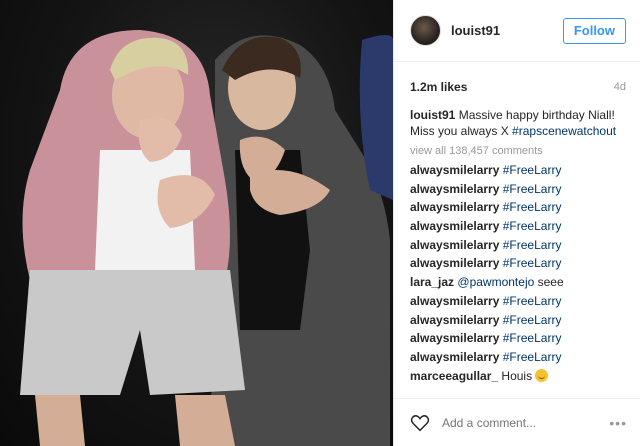 The width and height of the screenshot is (640, 446). Describe the element at coordinates (432, 282) in the screenshot. I see `comment-username: lara_jaz` at that location.